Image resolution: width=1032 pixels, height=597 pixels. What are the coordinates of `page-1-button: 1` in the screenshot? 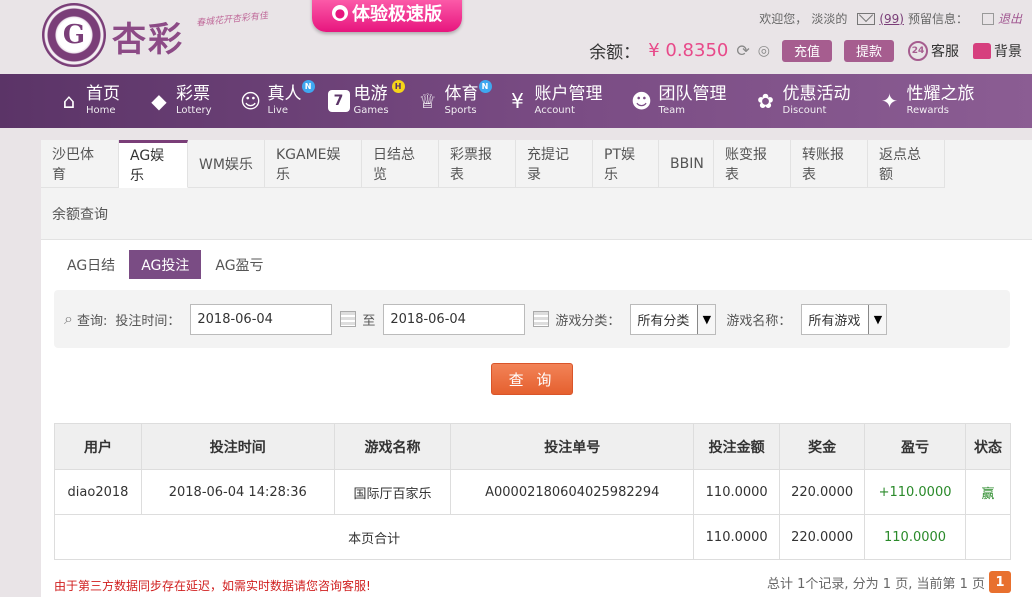 It's located at (1000, 582).